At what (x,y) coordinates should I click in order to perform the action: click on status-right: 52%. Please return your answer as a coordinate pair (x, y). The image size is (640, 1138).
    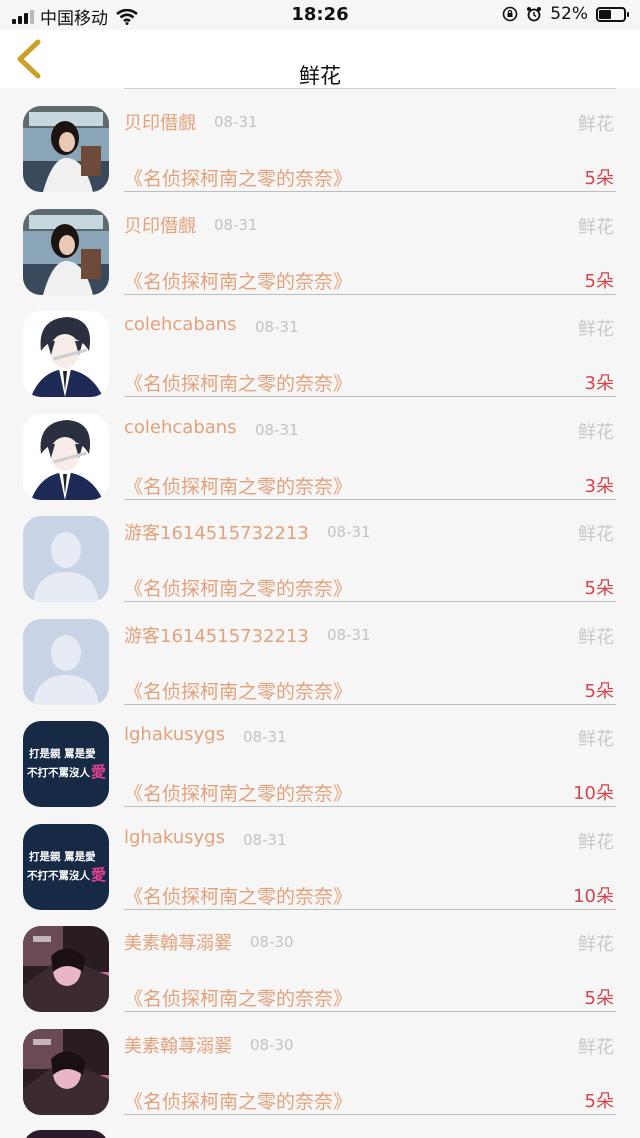
    Looking at the image, I should click on (565, 14).